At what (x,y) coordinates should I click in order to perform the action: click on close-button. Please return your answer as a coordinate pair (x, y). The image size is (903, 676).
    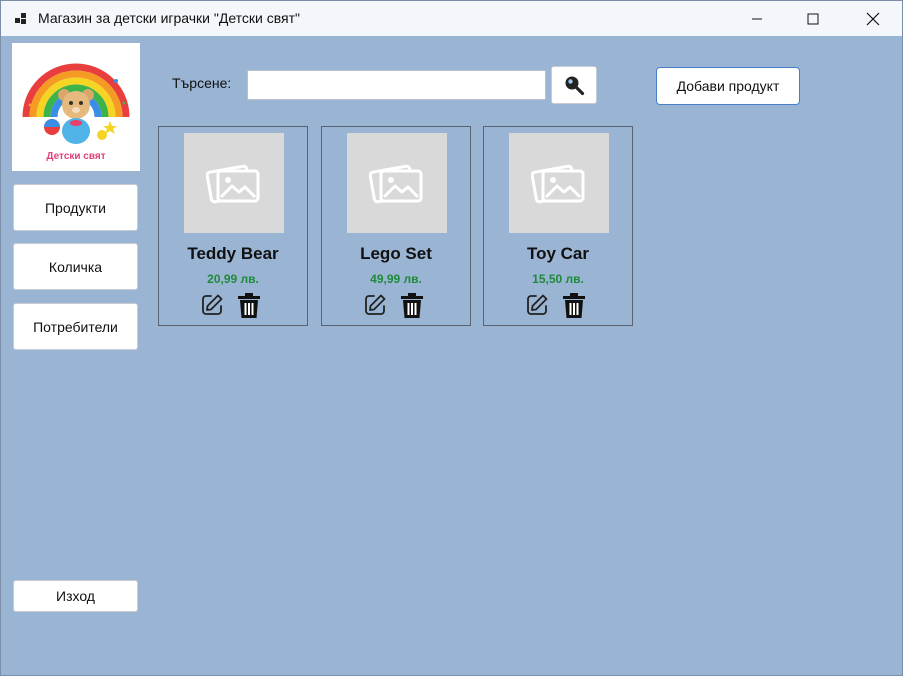
    Looking at the image, I should click on (873, 18).